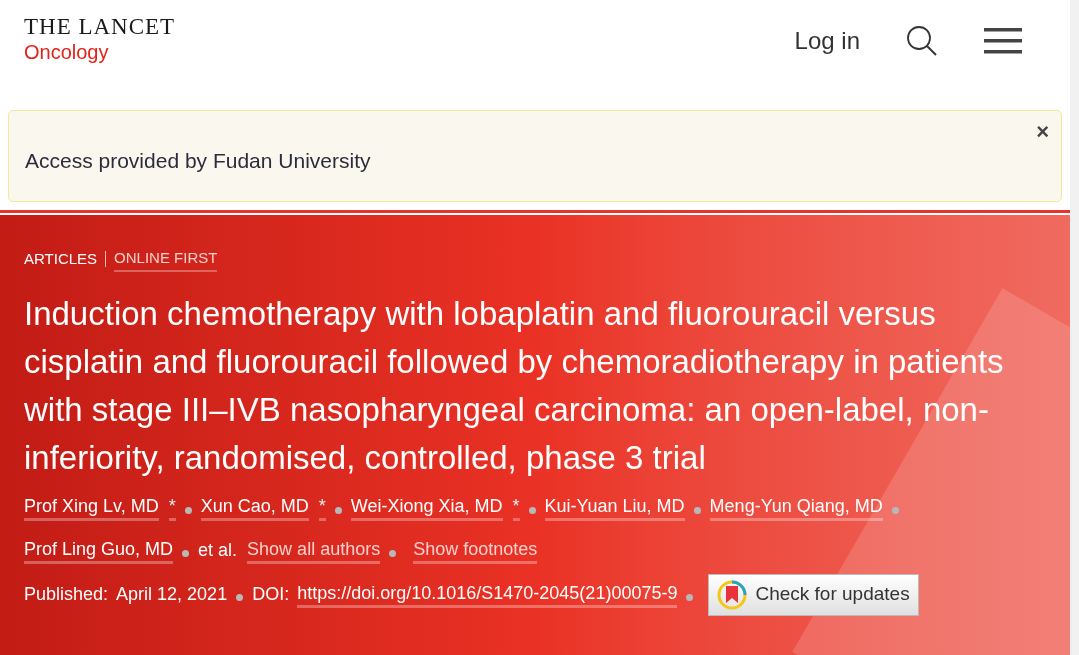 This screenshot has width=1079, height=655. What do you see at coordinates (732, 594) in the screenshot?
I see `bookmark-badge-icon` at bounding box center [732, 594].